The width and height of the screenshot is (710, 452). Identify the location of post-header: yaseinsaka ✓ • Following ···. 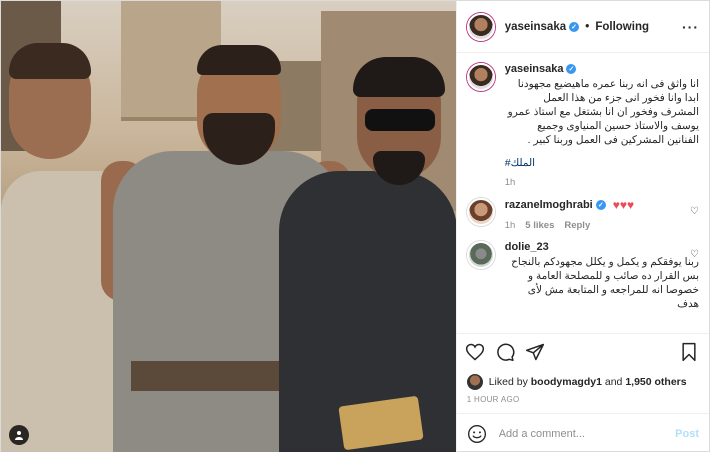
(582, 27).